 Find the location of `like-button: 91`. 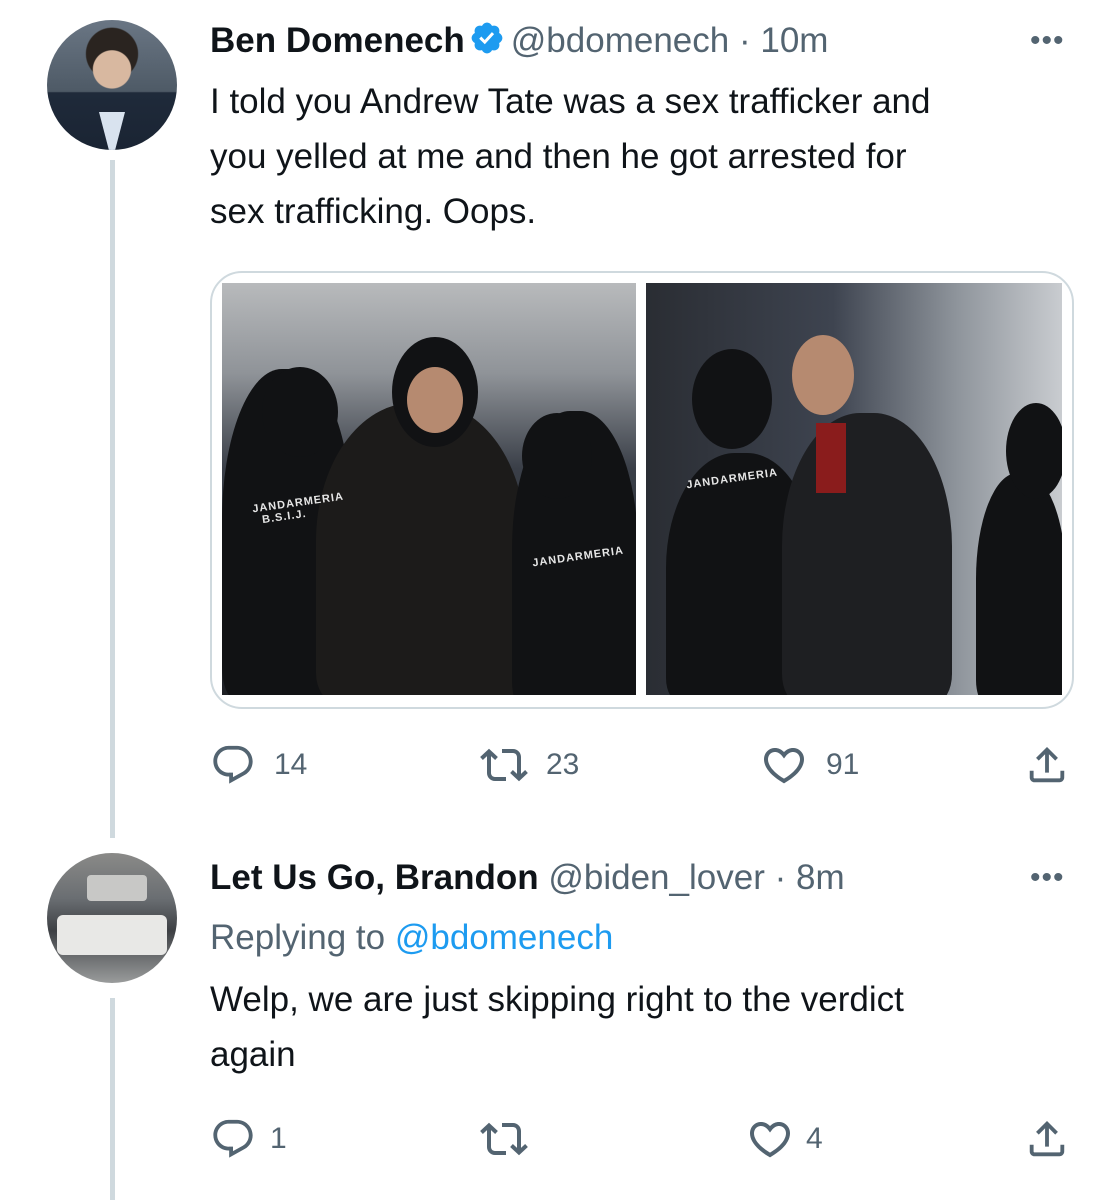

like-button: 91 is located at coordinates (809, 765).